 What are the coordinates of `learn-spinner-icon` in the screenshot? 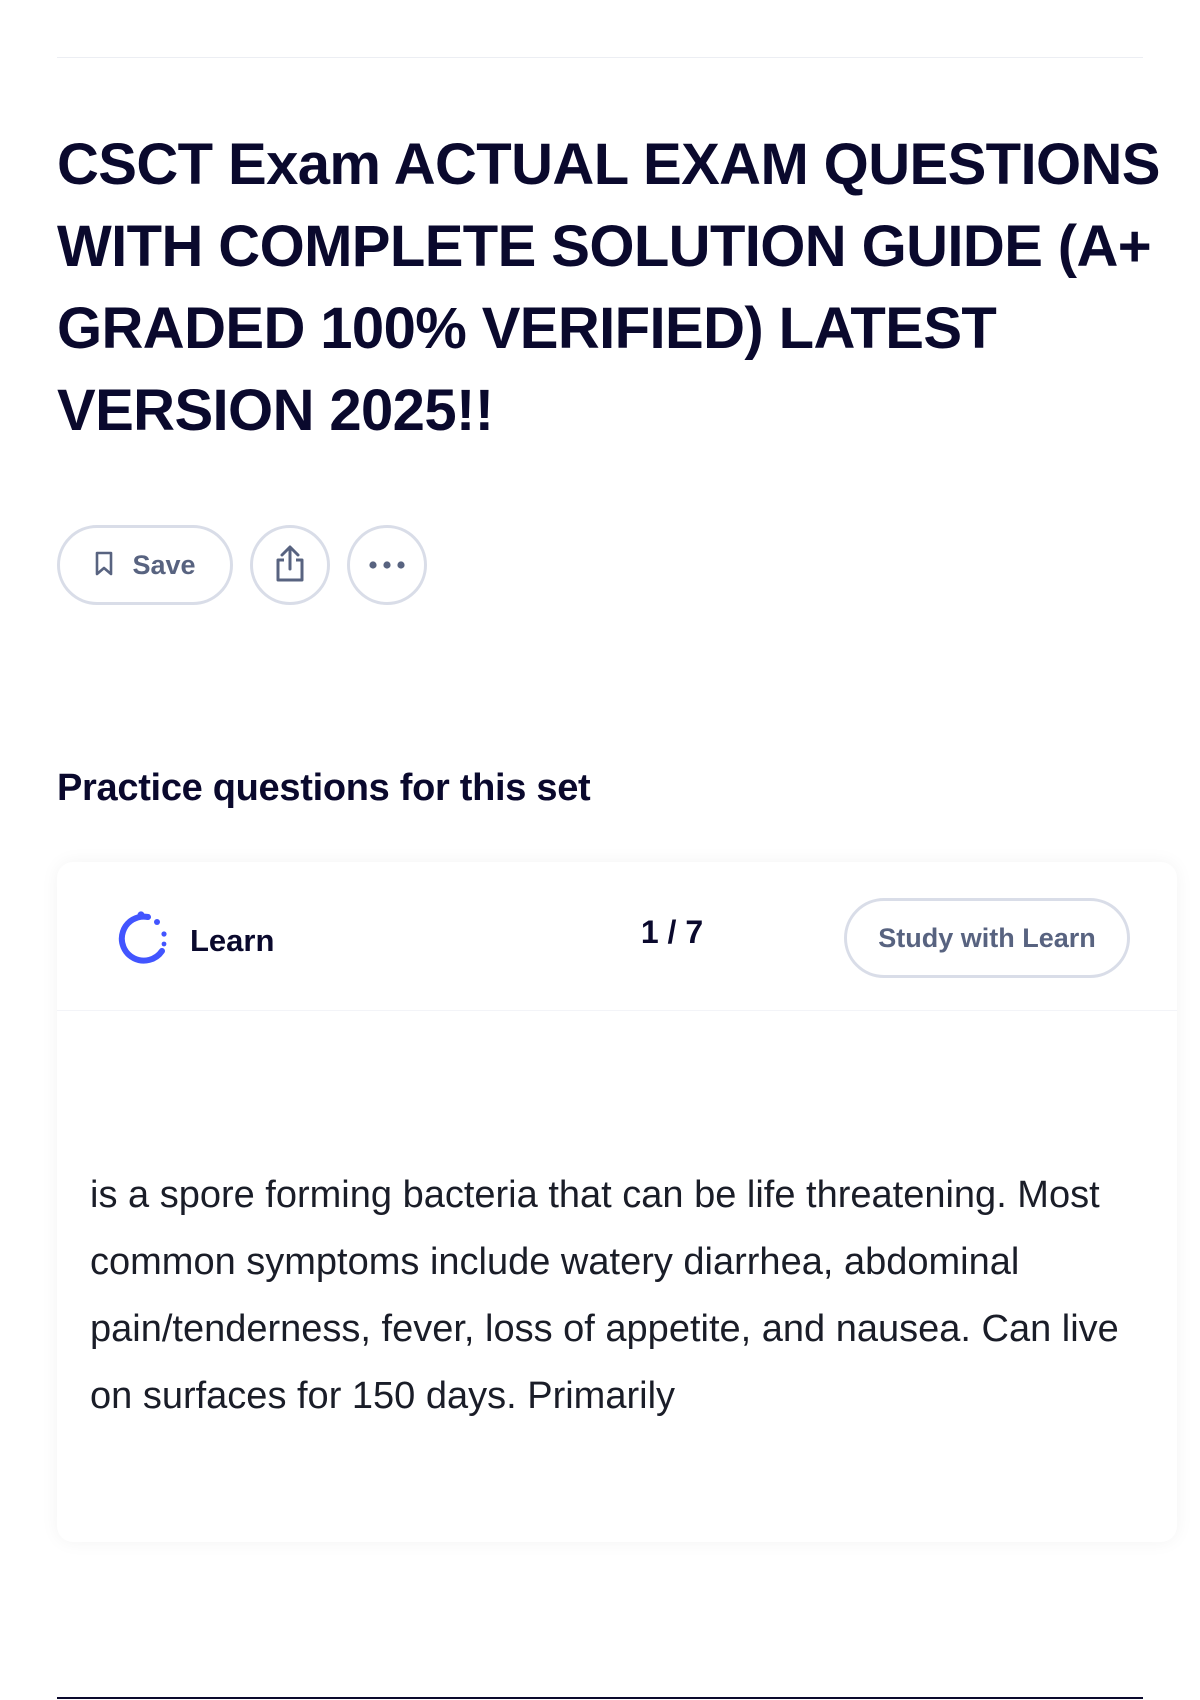 It's located at (141, 940).